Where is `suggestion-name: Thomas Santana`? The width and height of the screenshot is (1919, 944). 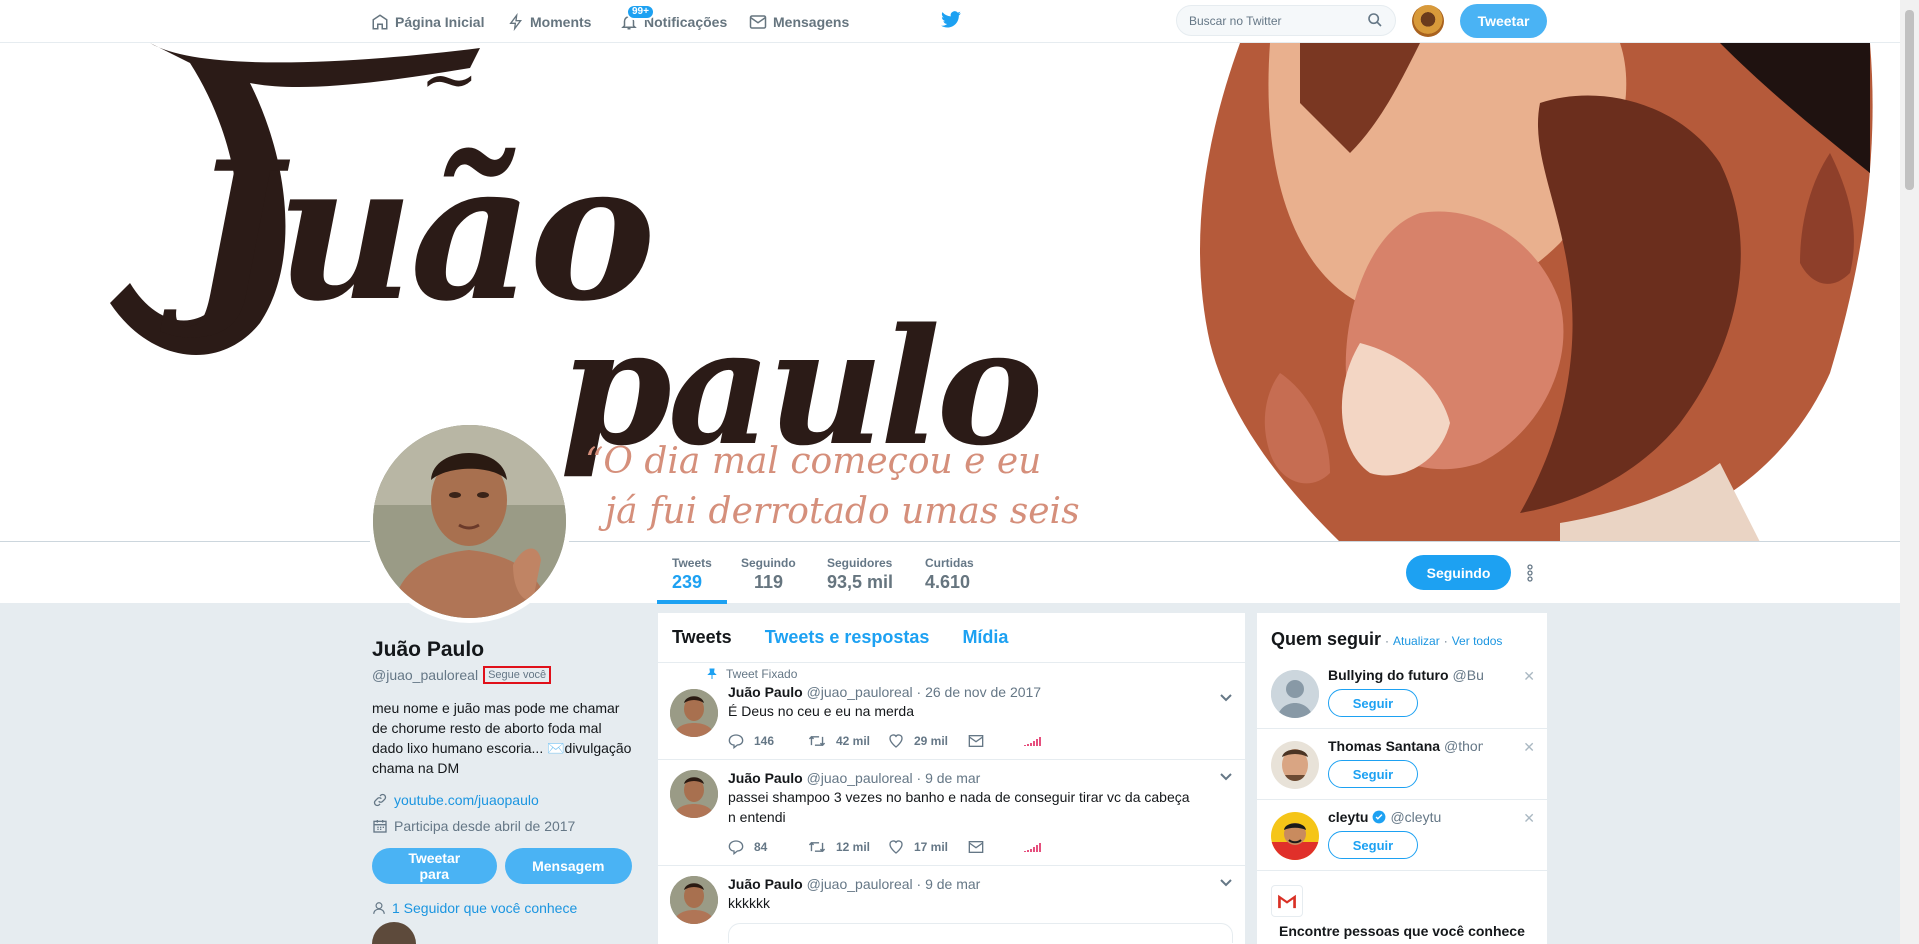 suggestion-name: Thomas Santana is located at coordinates (1384, 746).